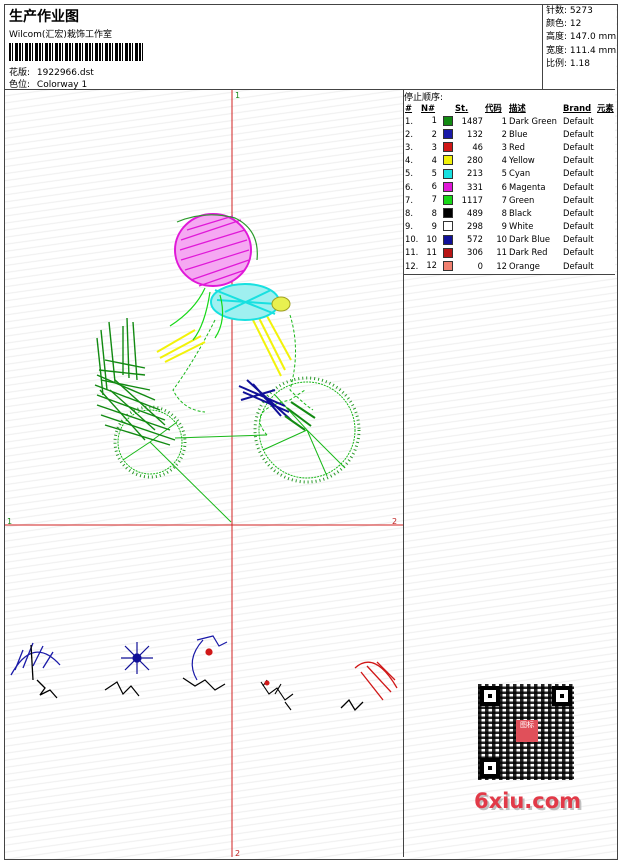 This screenshot has height=861, width=620. I want to click on axis-label-right: 2, so click(394, 521).